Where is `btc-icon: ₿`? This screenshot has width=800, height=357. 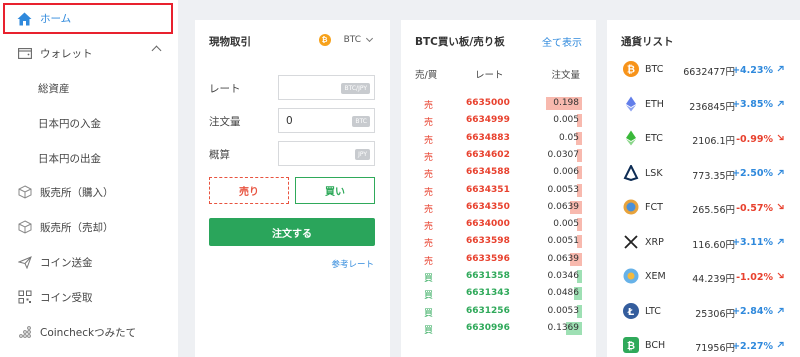
btc-icon: ₿ is located at coordinates (324, 40).